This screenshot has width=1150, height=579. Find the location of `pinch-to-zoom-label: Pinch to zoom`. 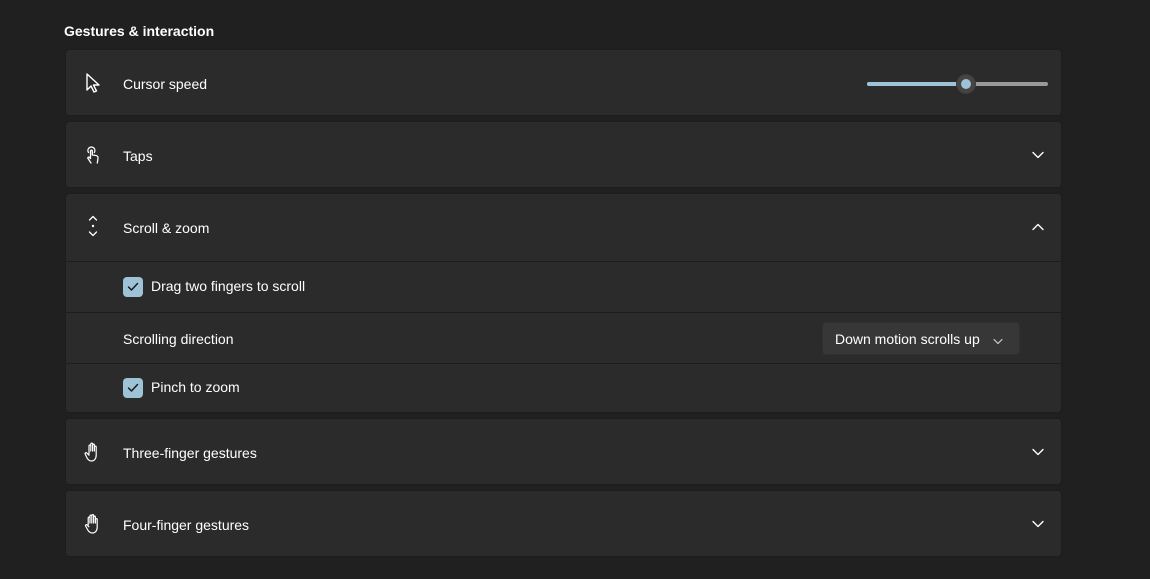

pinch-to-zoom-label: Pinch to zoom is located at coordinates (195, 387).